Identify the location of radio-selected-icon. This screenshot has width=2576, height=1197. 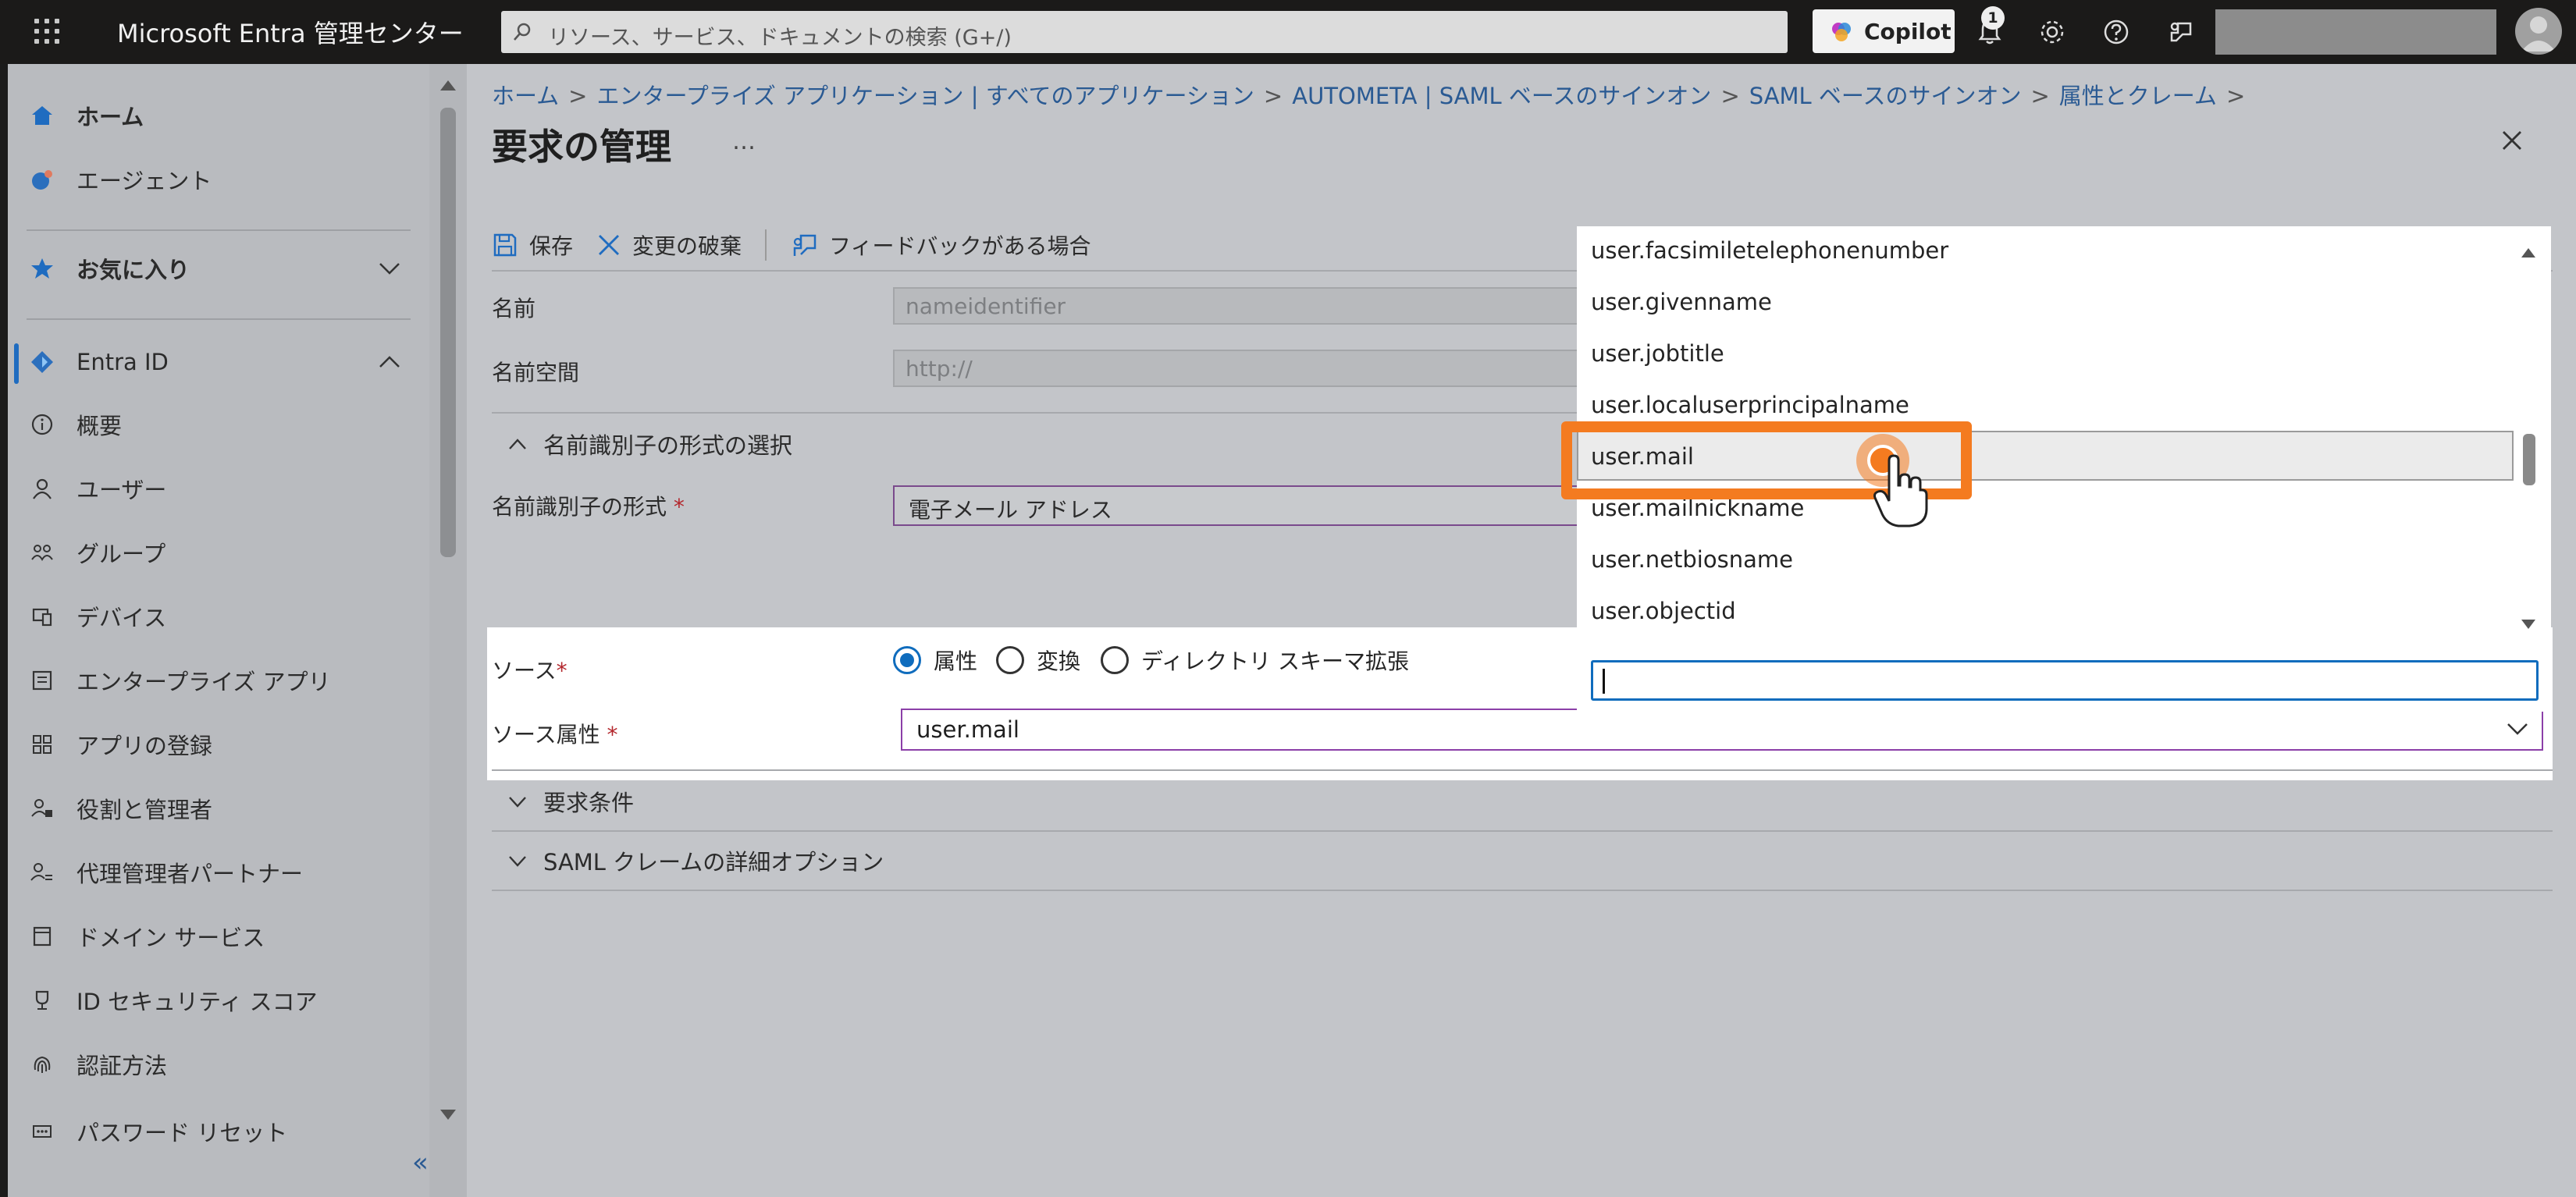
(907, 660).